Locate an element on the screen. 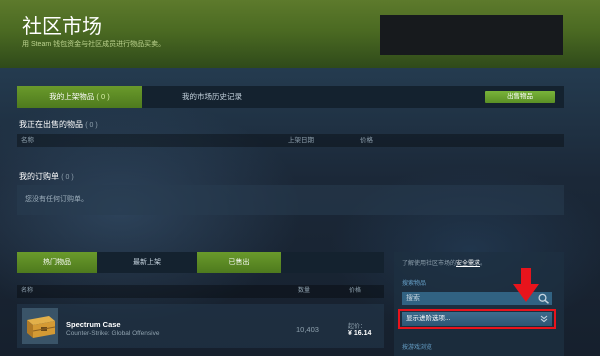  selling-count: ( 0 ) is located at coordinates (91, 125).